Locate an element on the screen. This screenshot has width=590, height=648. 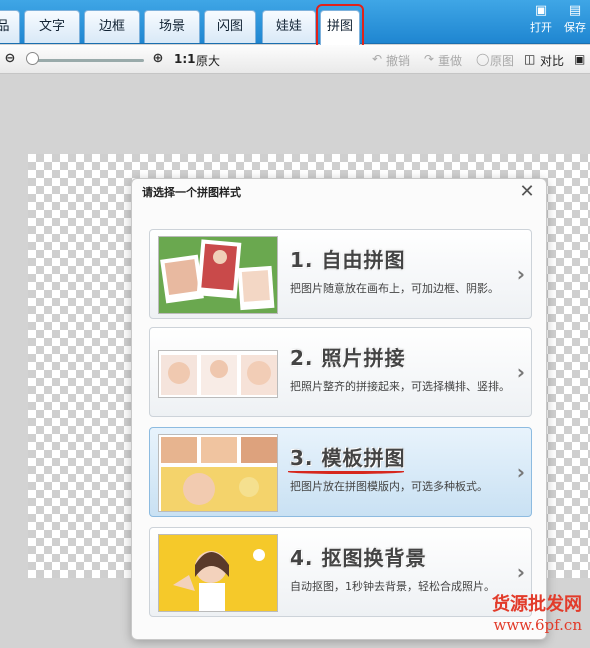
template-collage-thumbnail-art is located at coordinates (219, 474).